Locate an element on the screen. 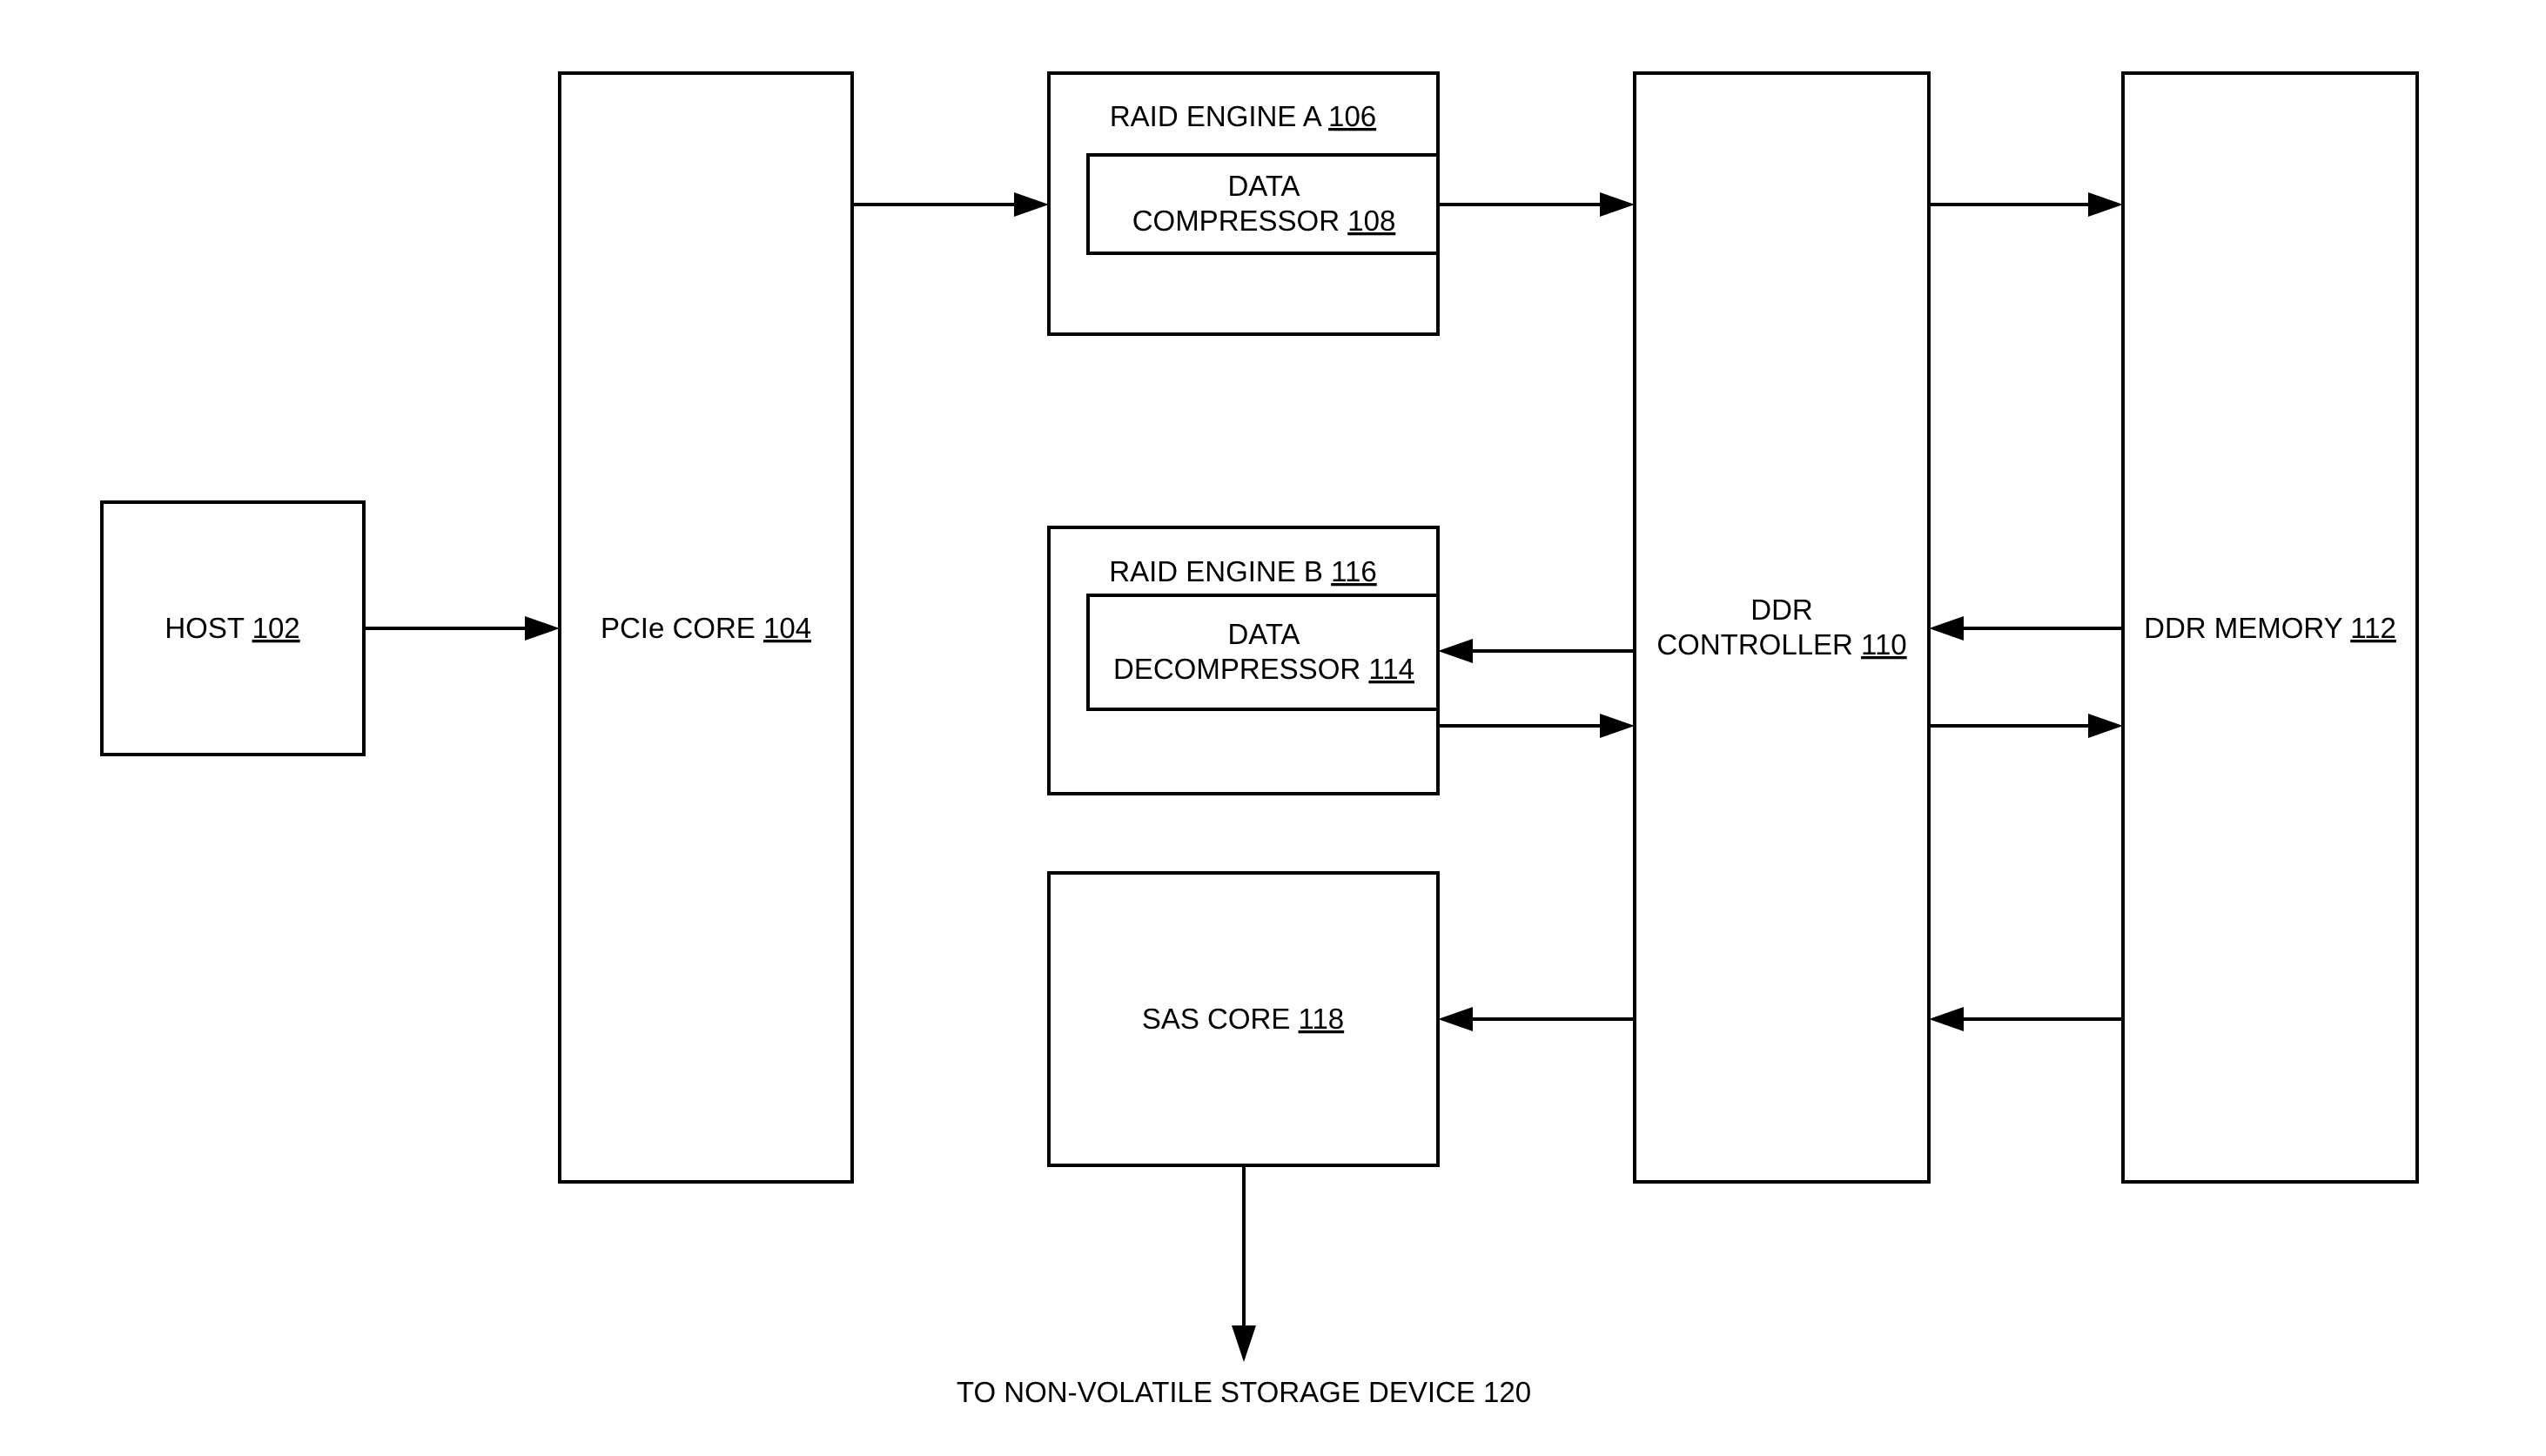 The height and width of the screenshot is (1456, 2546). arrow-compressor-to-ddr-controller is located at coordinates (1536, 204).